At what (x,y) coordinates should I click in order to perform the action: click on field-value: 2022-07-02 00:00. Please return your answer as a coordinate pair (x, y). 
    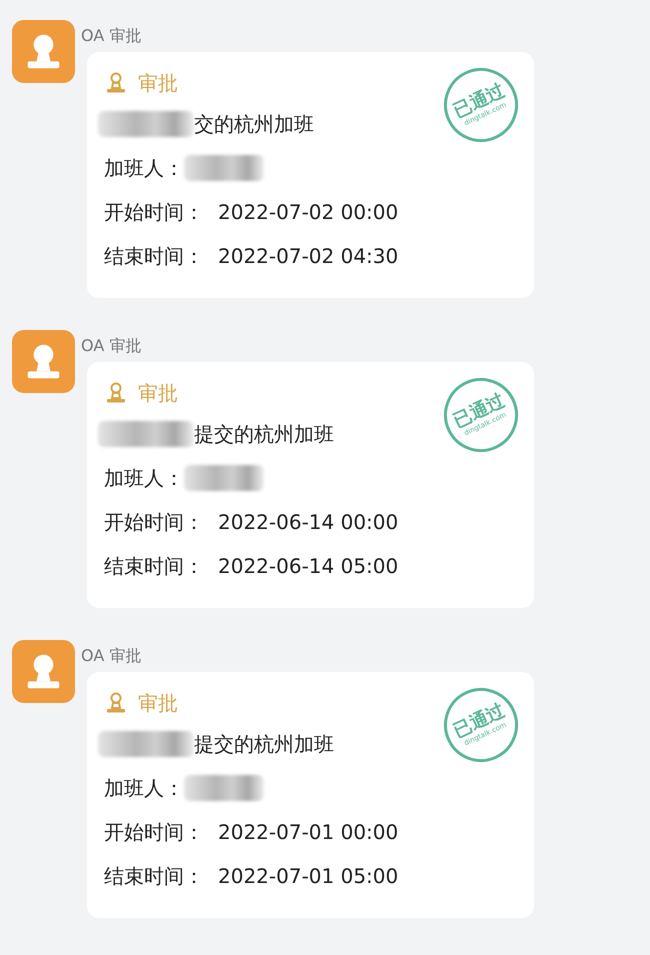
    Looking at the image, I should click on (308, 212).